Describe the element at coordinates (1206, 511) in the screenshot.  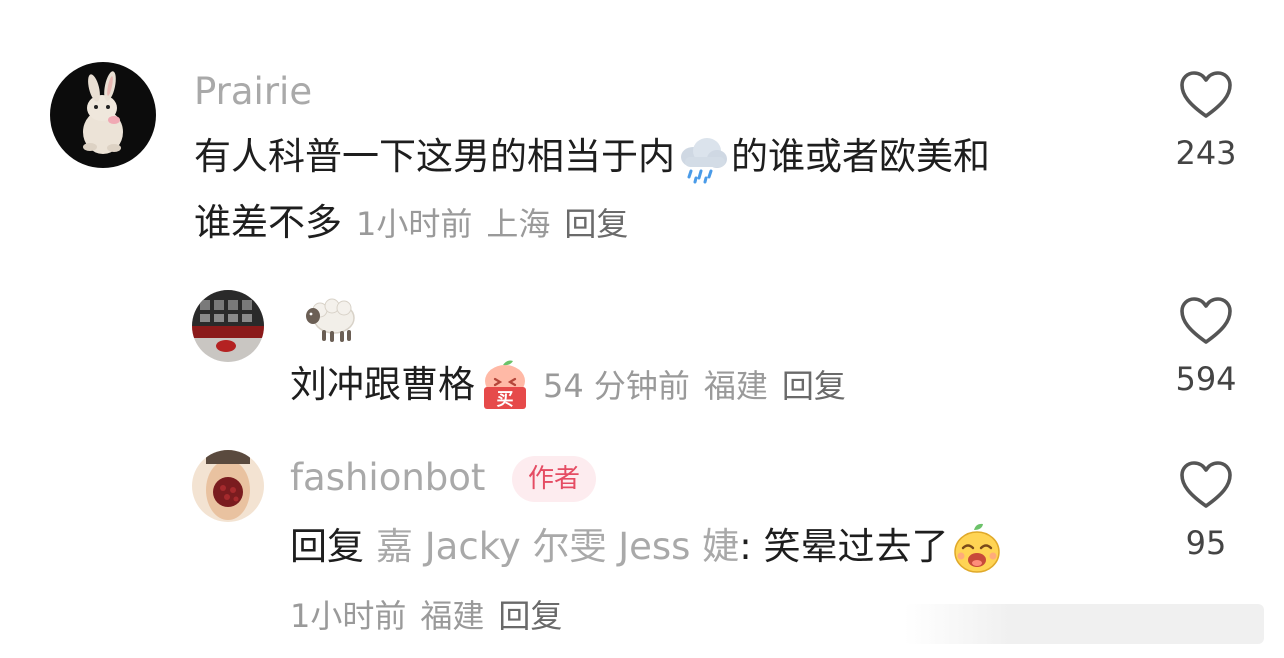
I see `like-button: 95` at that location.